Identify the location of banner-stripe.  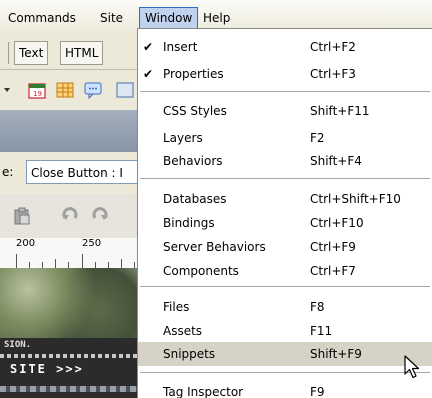
(70, 356).